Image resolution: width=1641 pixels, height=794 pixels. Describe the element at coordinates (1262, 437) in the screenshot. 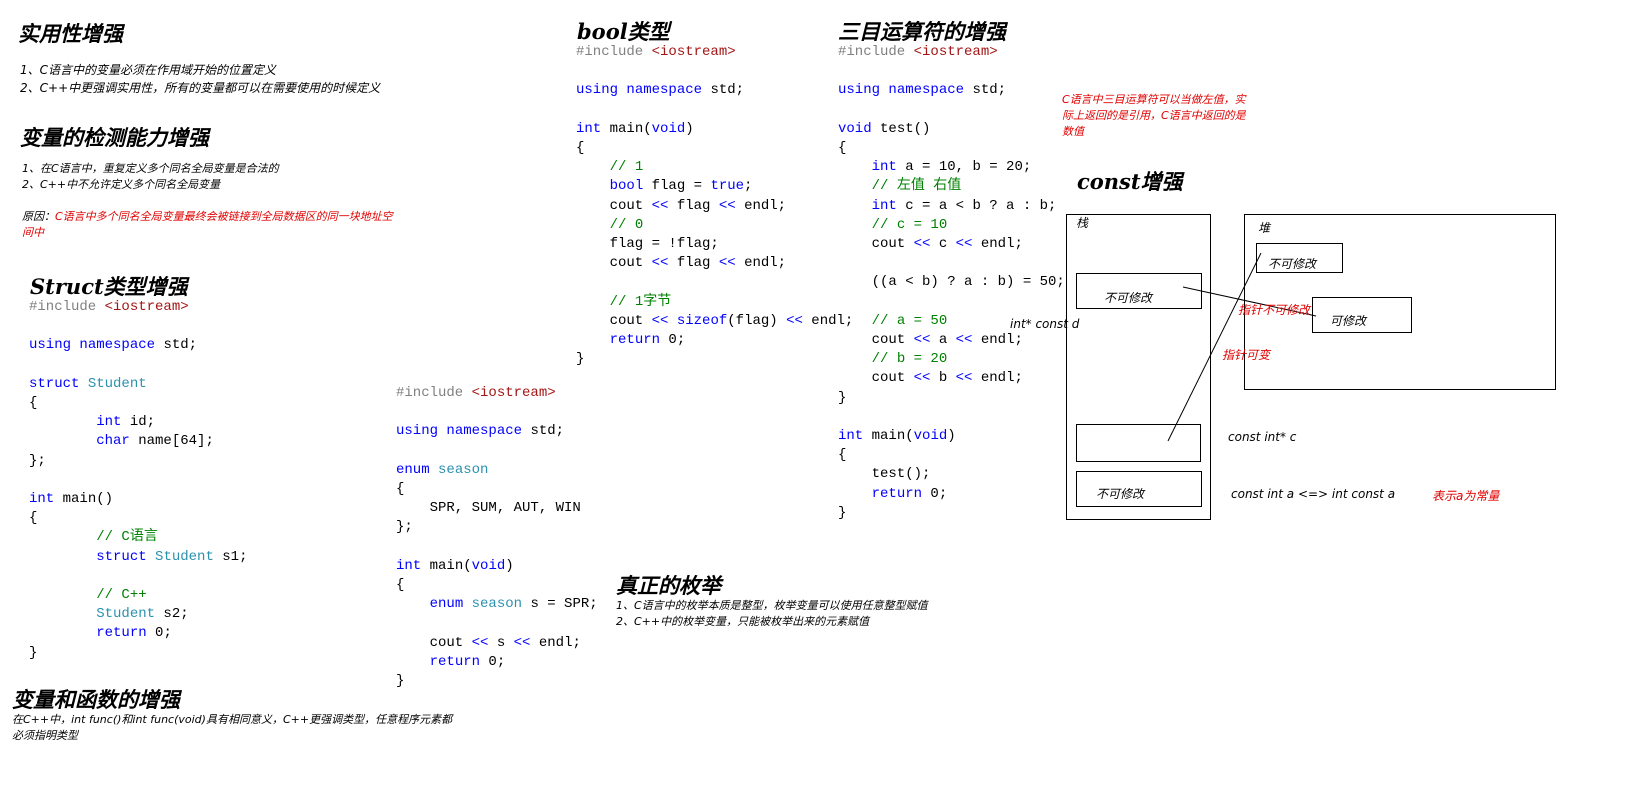

I see `const-int-c-label: const int* c` at that location.